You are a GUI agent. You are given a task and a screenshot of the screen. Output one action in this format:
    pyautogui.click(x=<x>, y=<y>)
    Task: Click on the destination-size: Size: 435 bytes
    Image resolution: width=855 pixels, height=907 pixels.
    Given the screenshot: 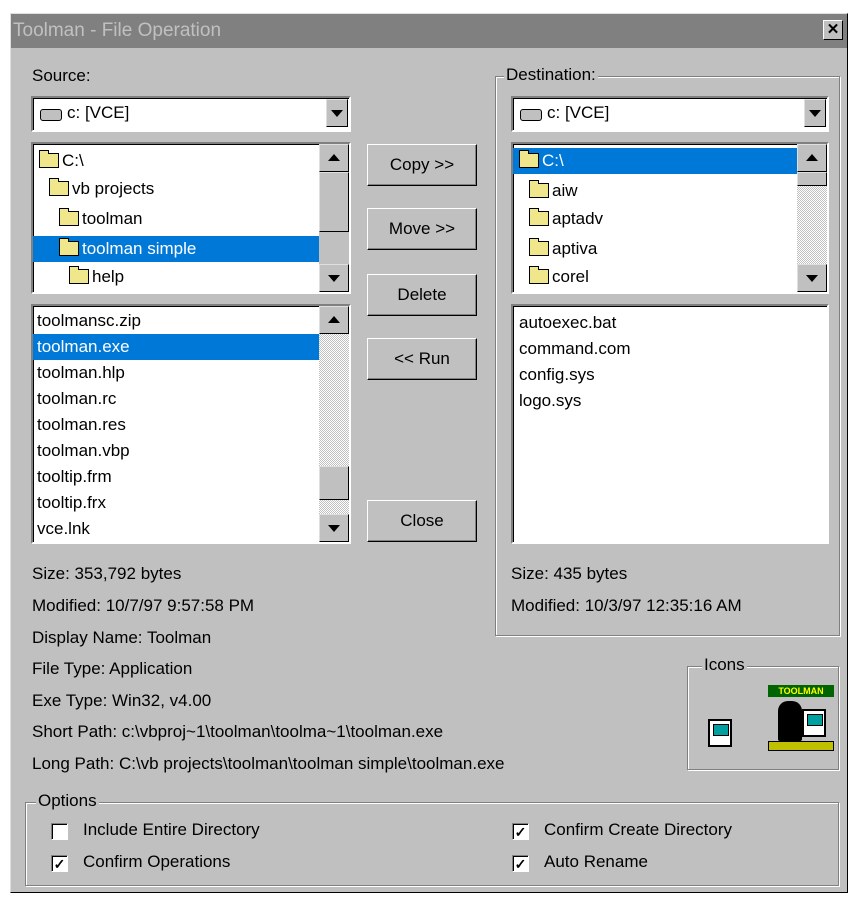 What is the action you would take?
    pyautogui.click(x=569, y=573)
    